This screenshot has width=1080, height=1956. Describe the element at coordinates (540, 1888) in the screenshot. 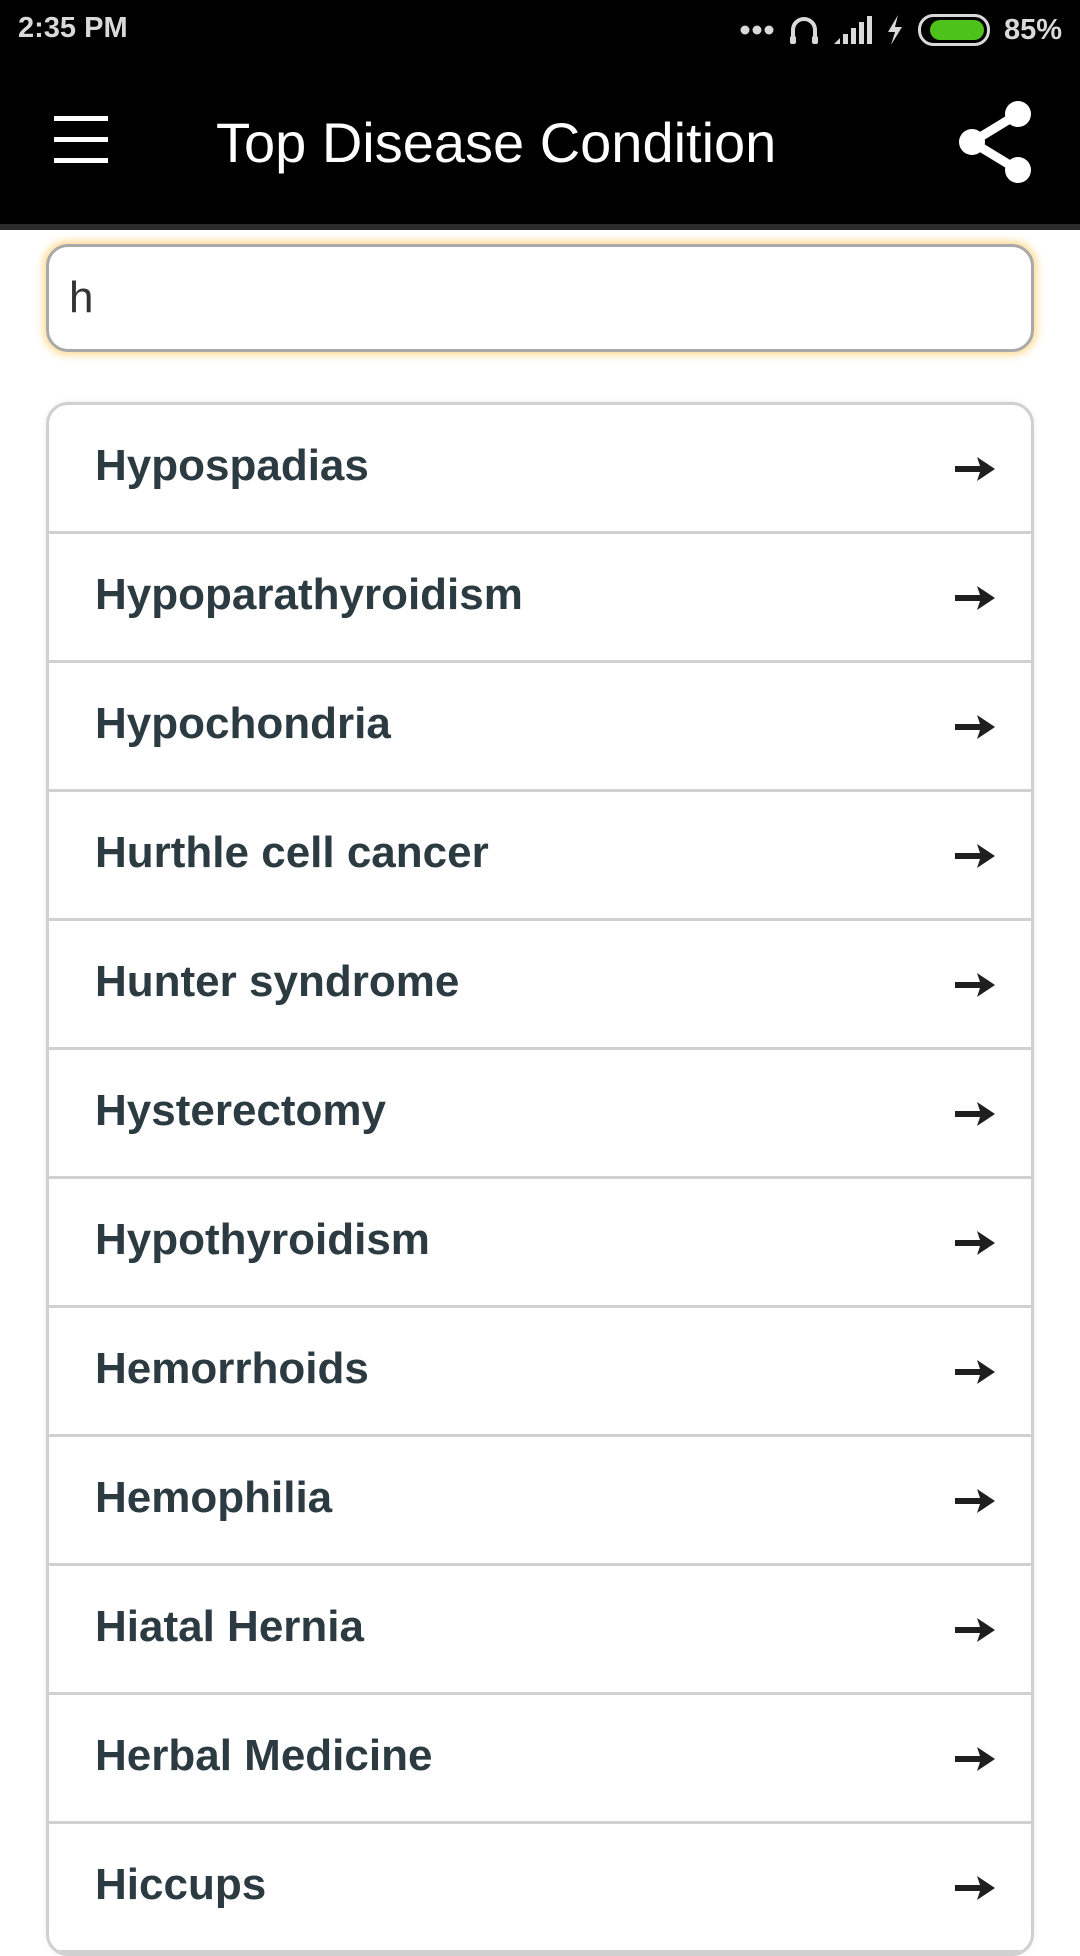

I see `list-item: Hiccups` at that location.